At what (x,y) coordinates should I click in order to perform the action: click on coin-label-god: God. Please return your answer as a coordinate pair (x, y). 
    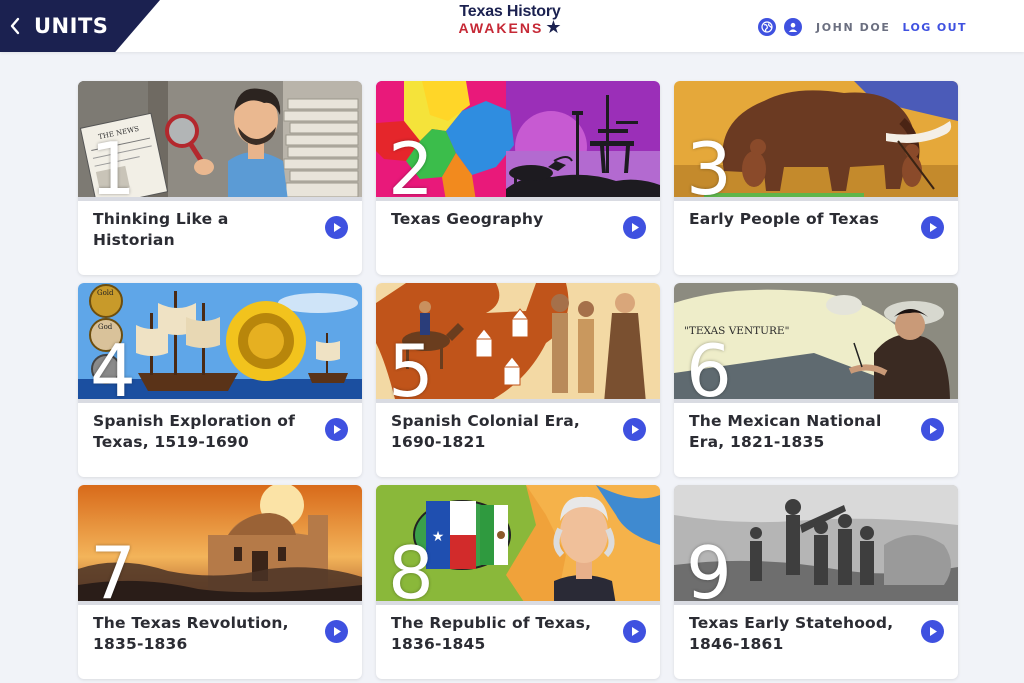
    Looking at the image, I should click on (105, 327).